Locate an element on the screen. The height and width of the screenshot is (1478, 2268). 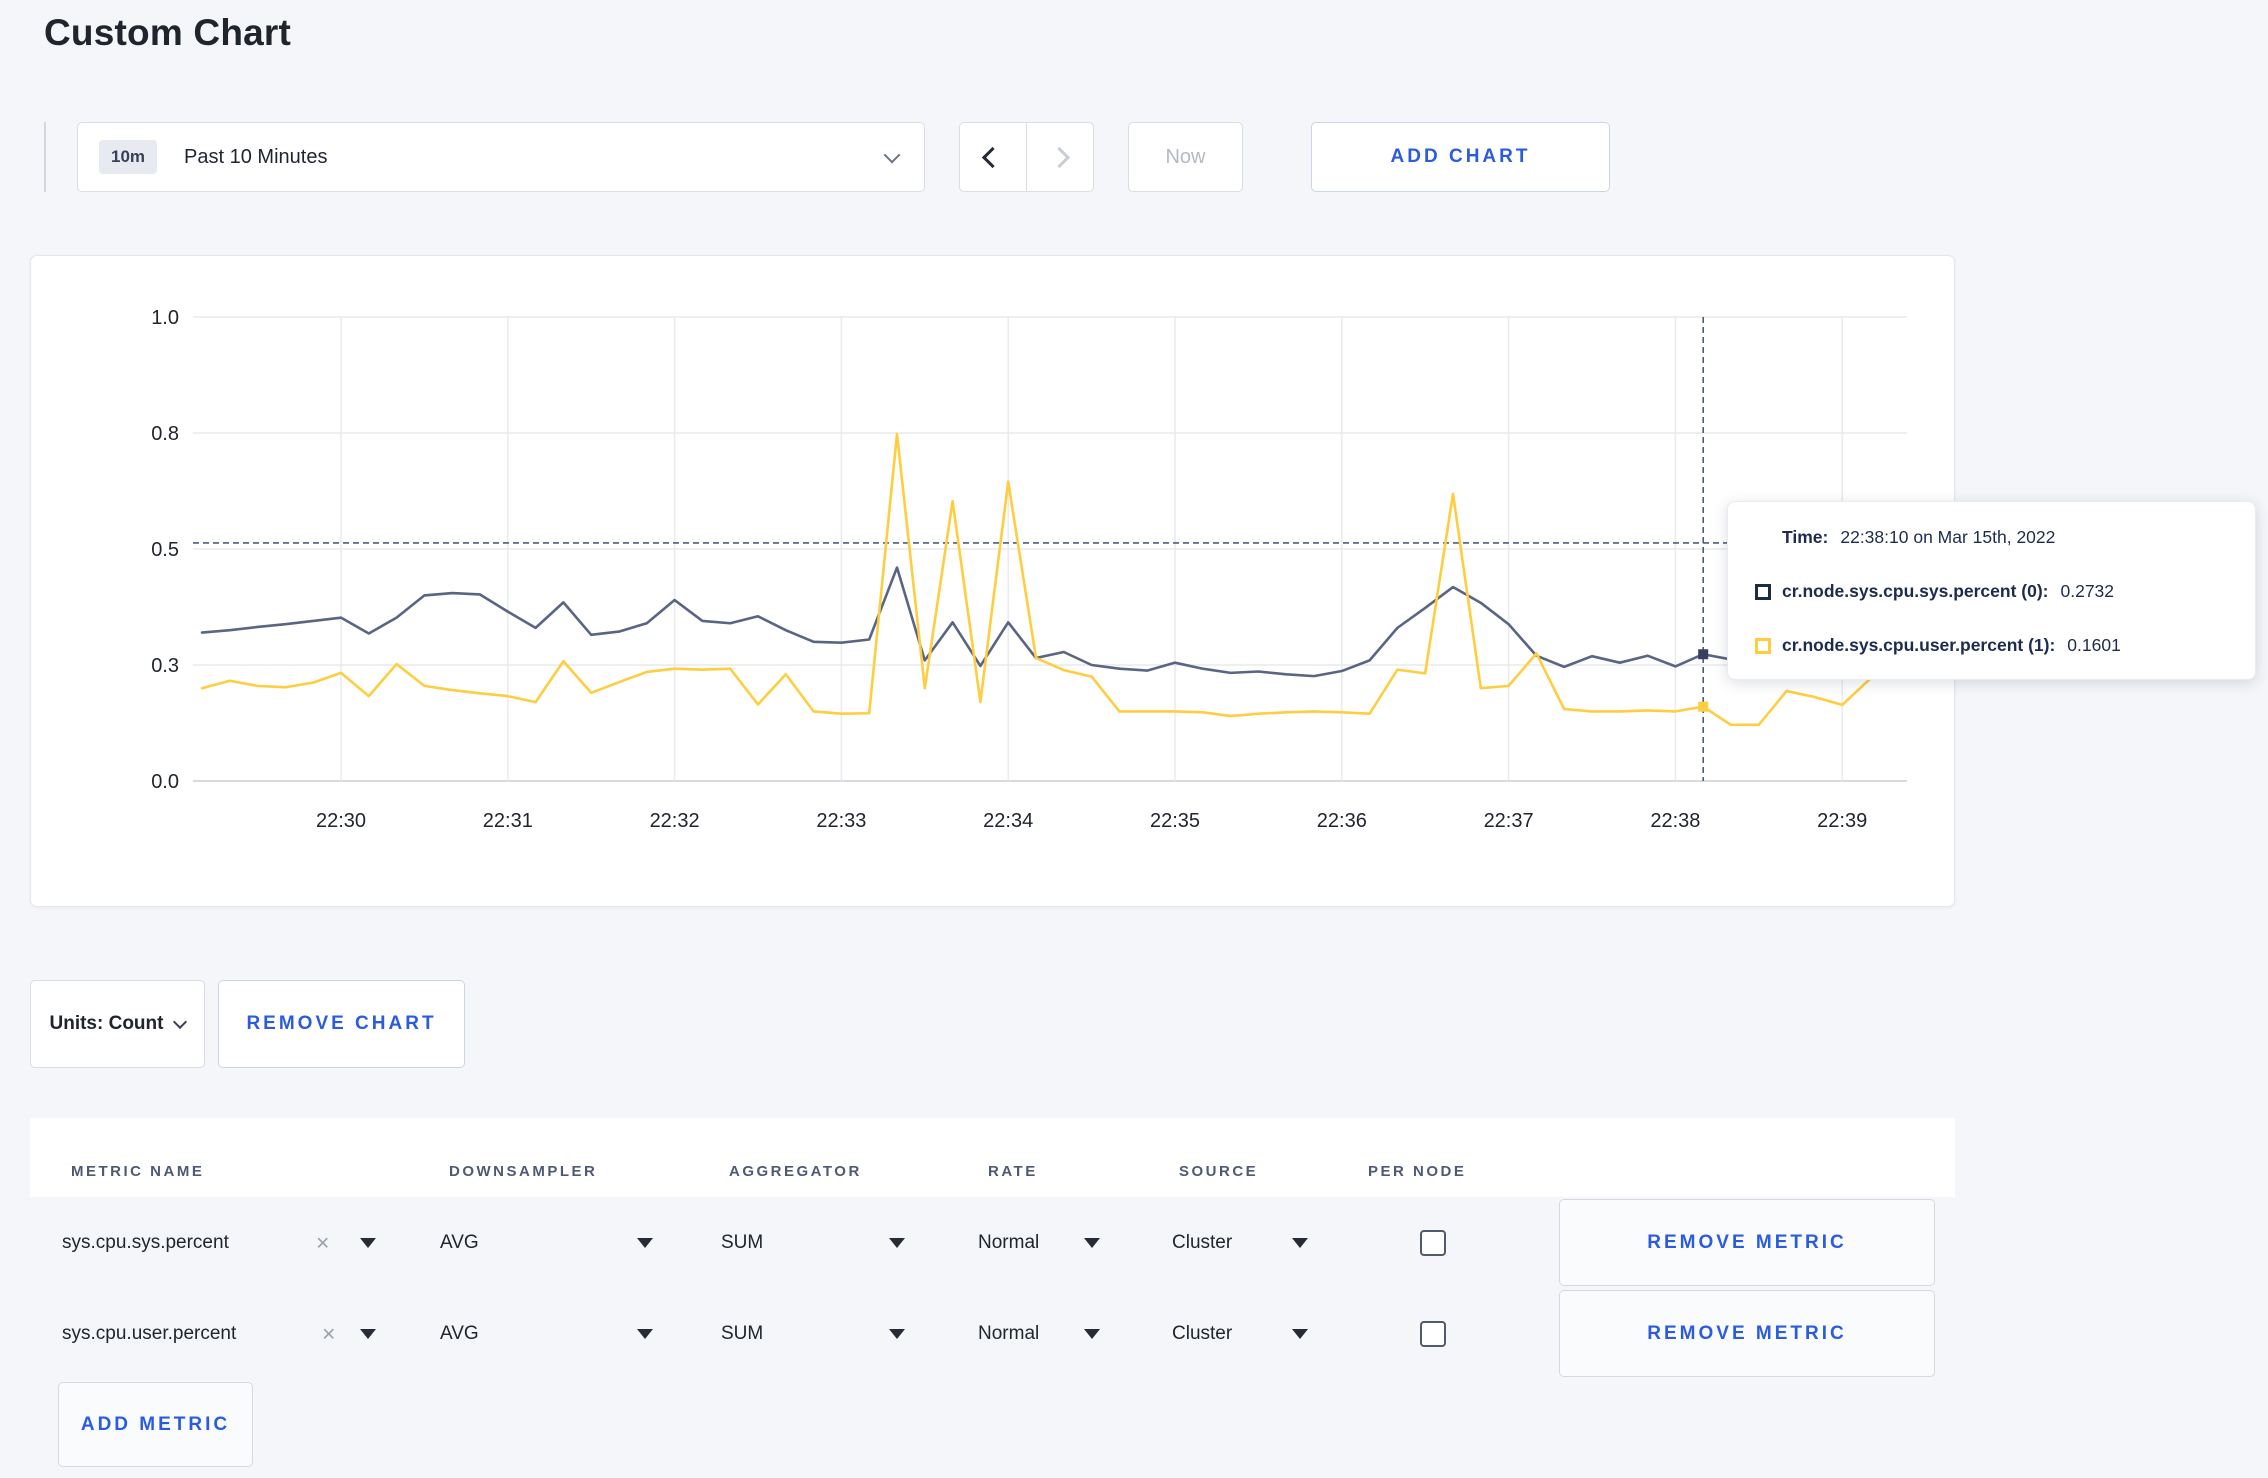
chevron-left-icon is located at coordinates (993, 157).